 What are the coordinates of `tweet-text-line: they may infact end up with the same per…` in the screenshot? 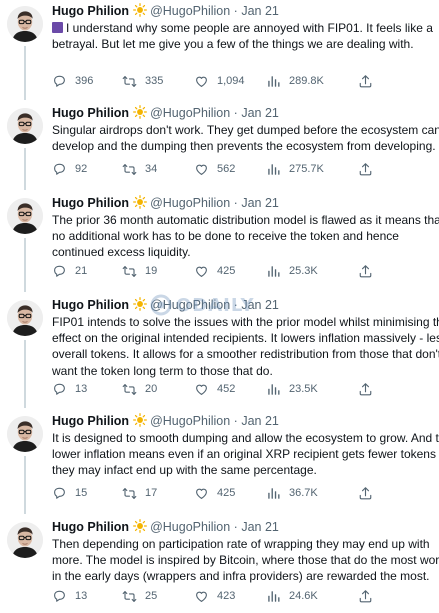 It's located at (184, 470).